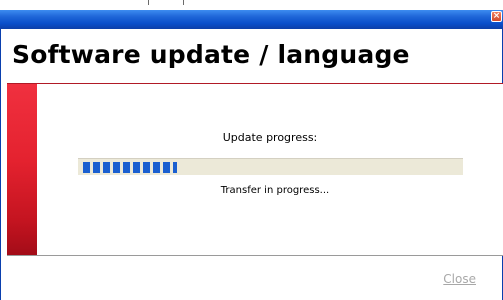 This screenshot has width=503, height=300. What do you see at coordinates (130, 167) in the screenshot?
I see `progress-fill` at bounding box center [130, 167].